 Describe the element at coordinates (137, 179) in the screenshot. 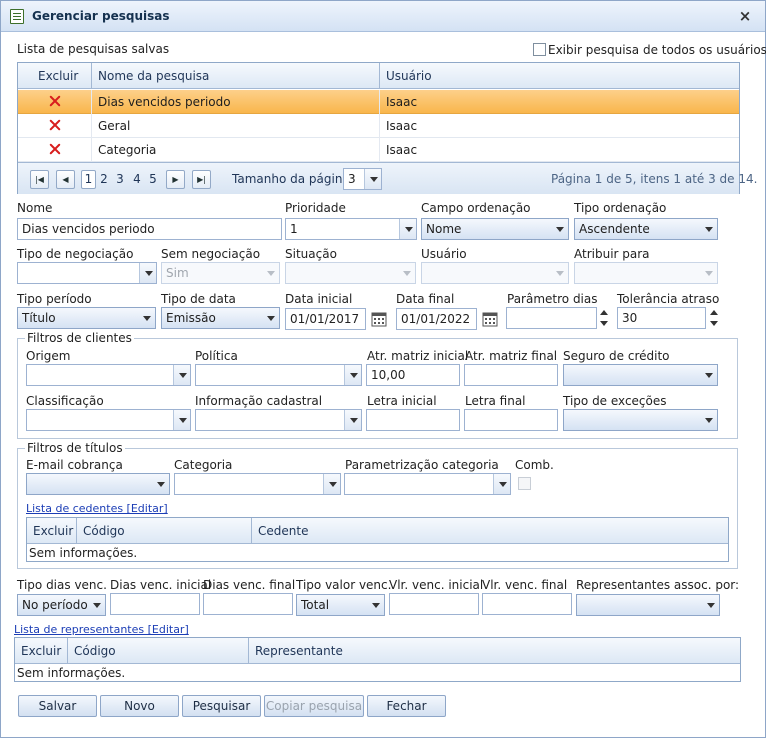

I see `page-4: 4` at that location.